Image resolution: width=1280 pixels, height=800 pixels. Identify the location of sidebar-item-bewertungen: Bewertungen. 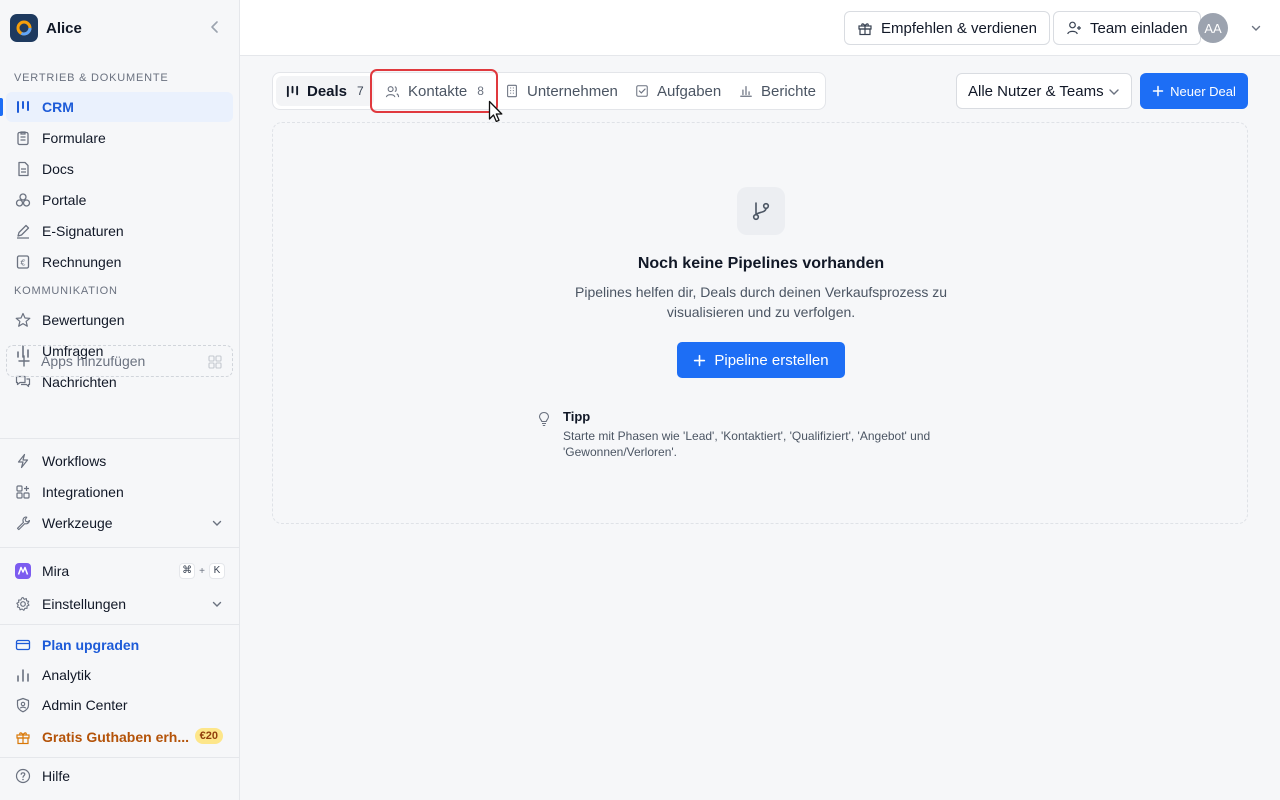
(119, 320).